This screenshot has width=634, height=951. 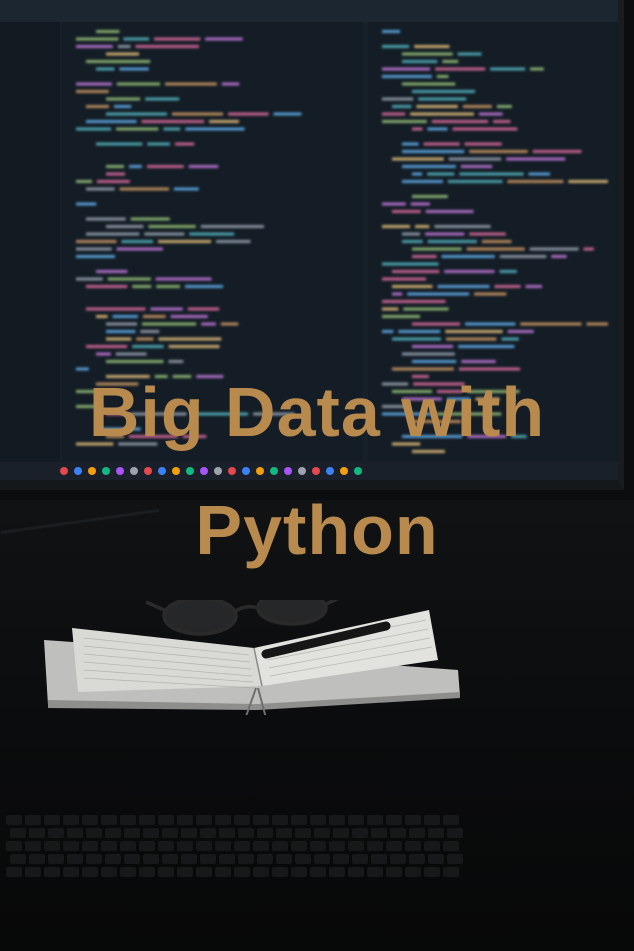 I want to click on editor-tab-bar, so click(x=309, y=11).